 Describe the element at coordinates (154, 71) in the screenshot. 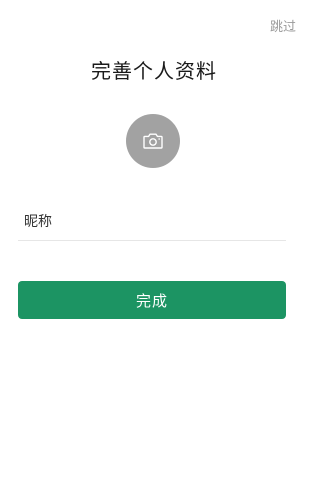

I see `page-title: 完善个人资料` at that location.